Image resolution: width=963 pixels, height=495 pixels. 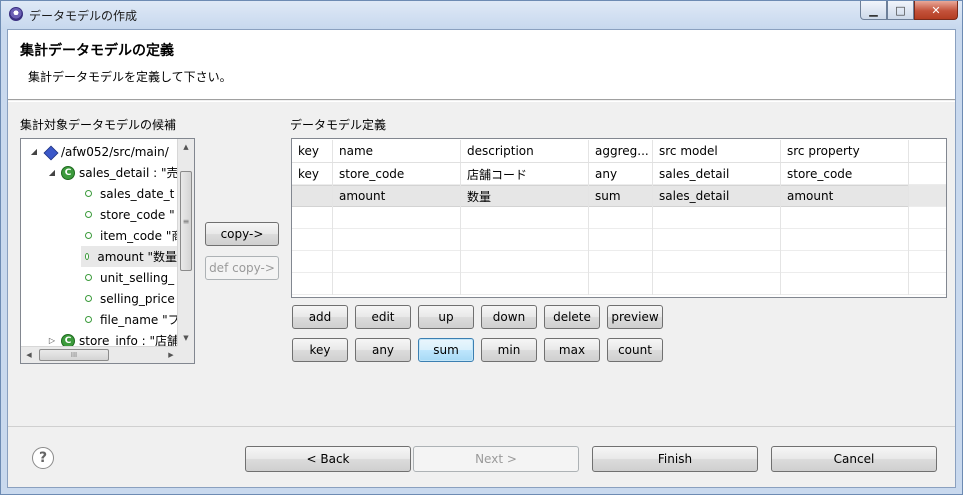 I want to click on tree-item-label: store_code ", so click(x=137, y=214).